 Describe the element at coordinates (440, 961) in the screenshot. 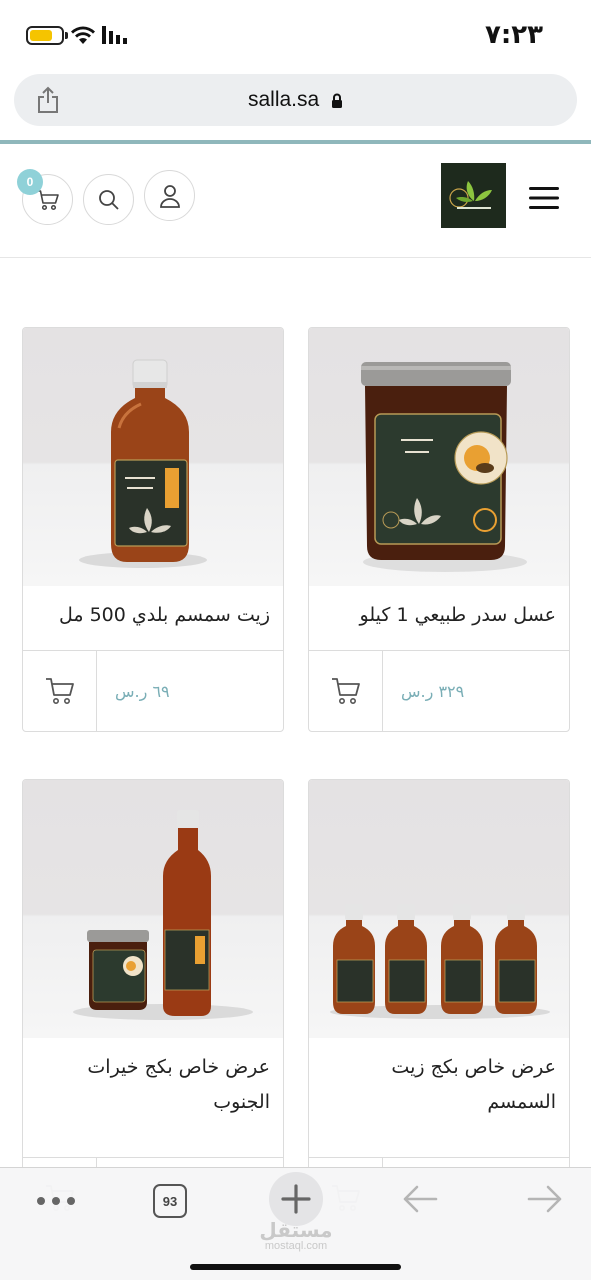

I see `oil-bottles-pack-image` at that location.